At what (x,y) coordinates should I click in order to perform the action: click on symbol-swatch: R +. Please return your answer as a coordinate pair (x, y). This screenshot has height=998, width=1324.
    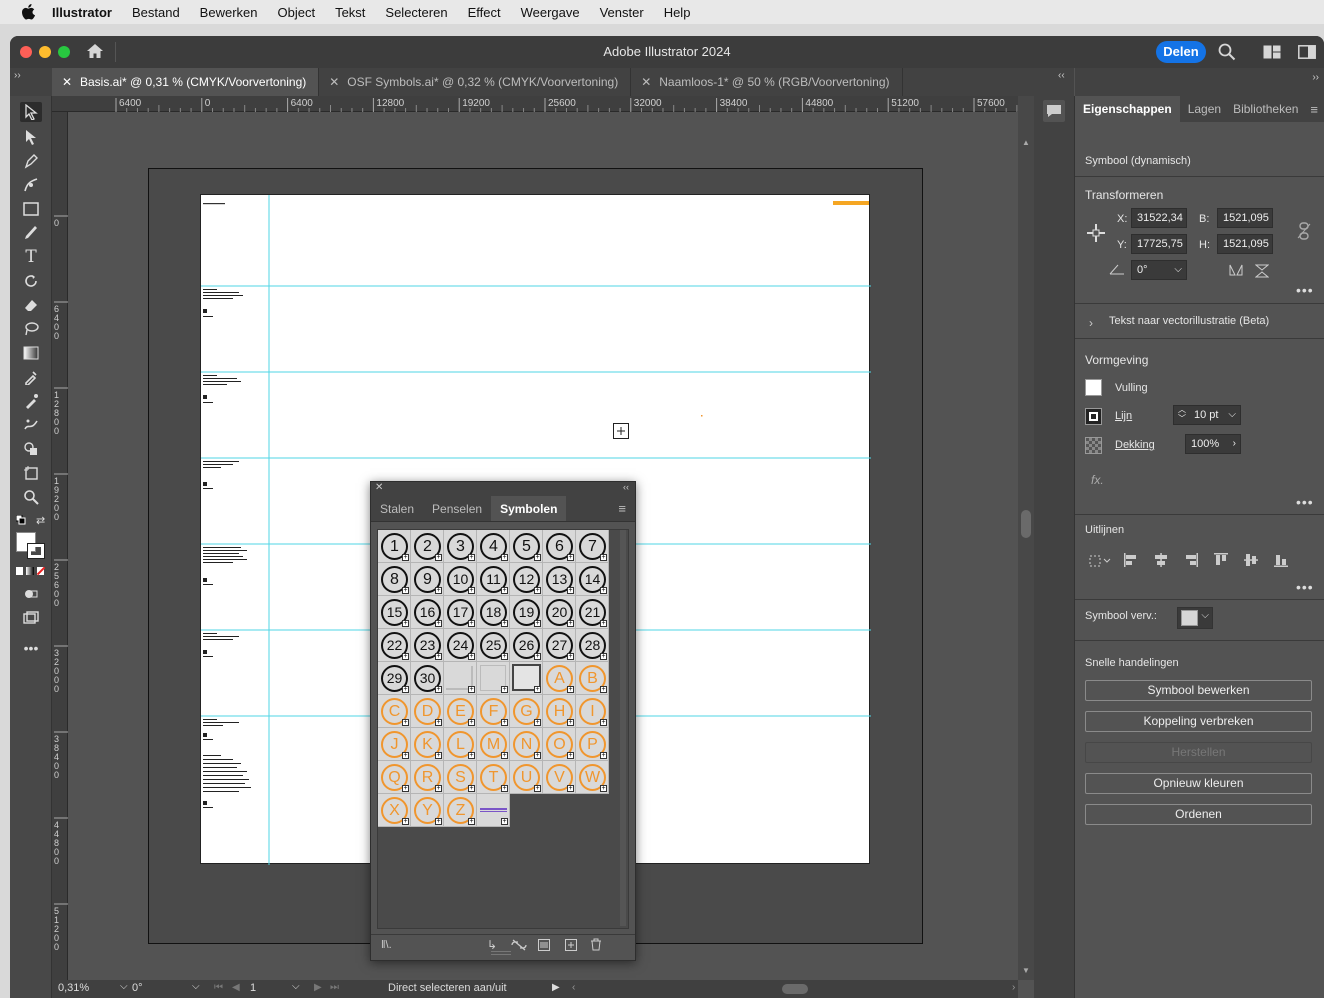
    Looking at the image, I should click on (427, 777).